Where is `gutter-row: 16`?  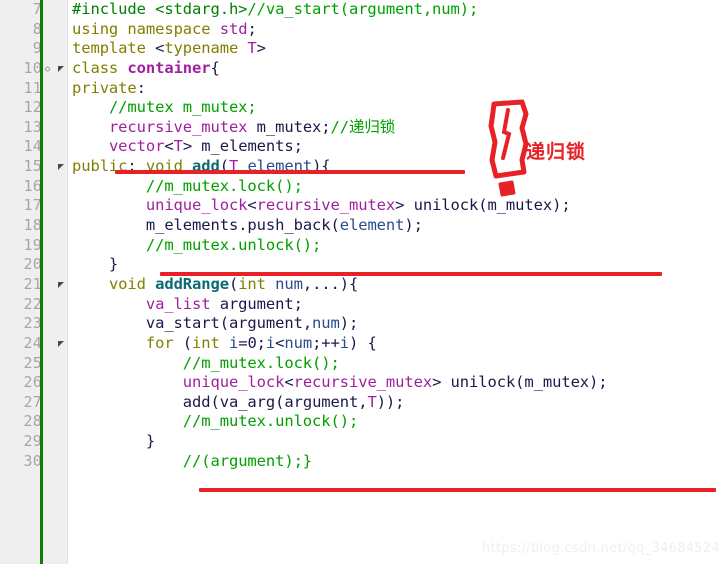
gutter-row: 16 is located at coordinates (34, 187).